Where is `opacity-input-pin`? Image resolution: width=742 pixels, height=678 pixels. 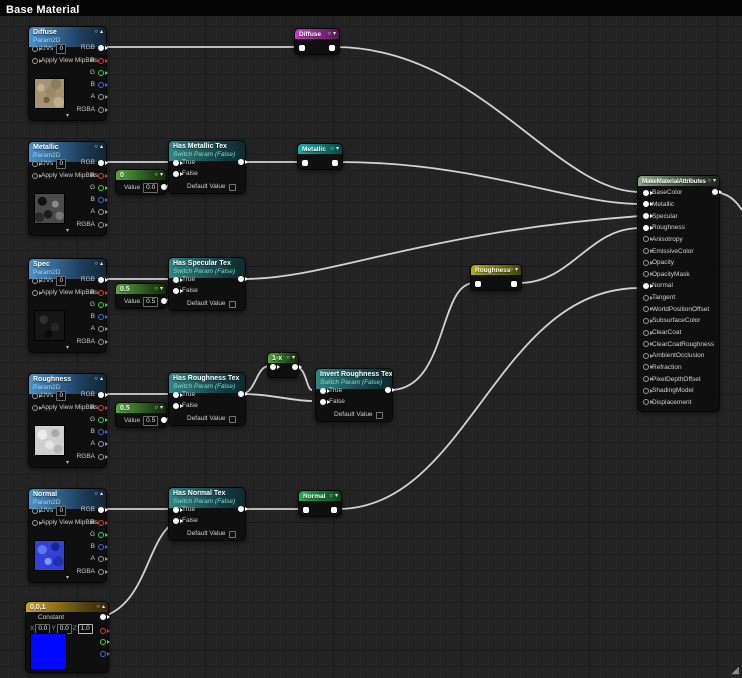
opacity-input-pin is located at coordinates (648, 262).